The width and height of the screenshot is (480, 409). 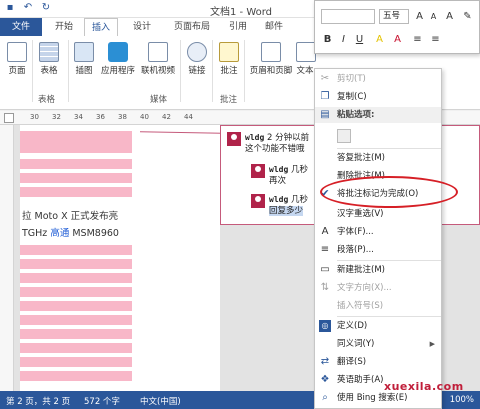 What do you see at coordinates (7, 258) in the screenshot?
I see `vertical-ruler` at bounding box center [7, 258].